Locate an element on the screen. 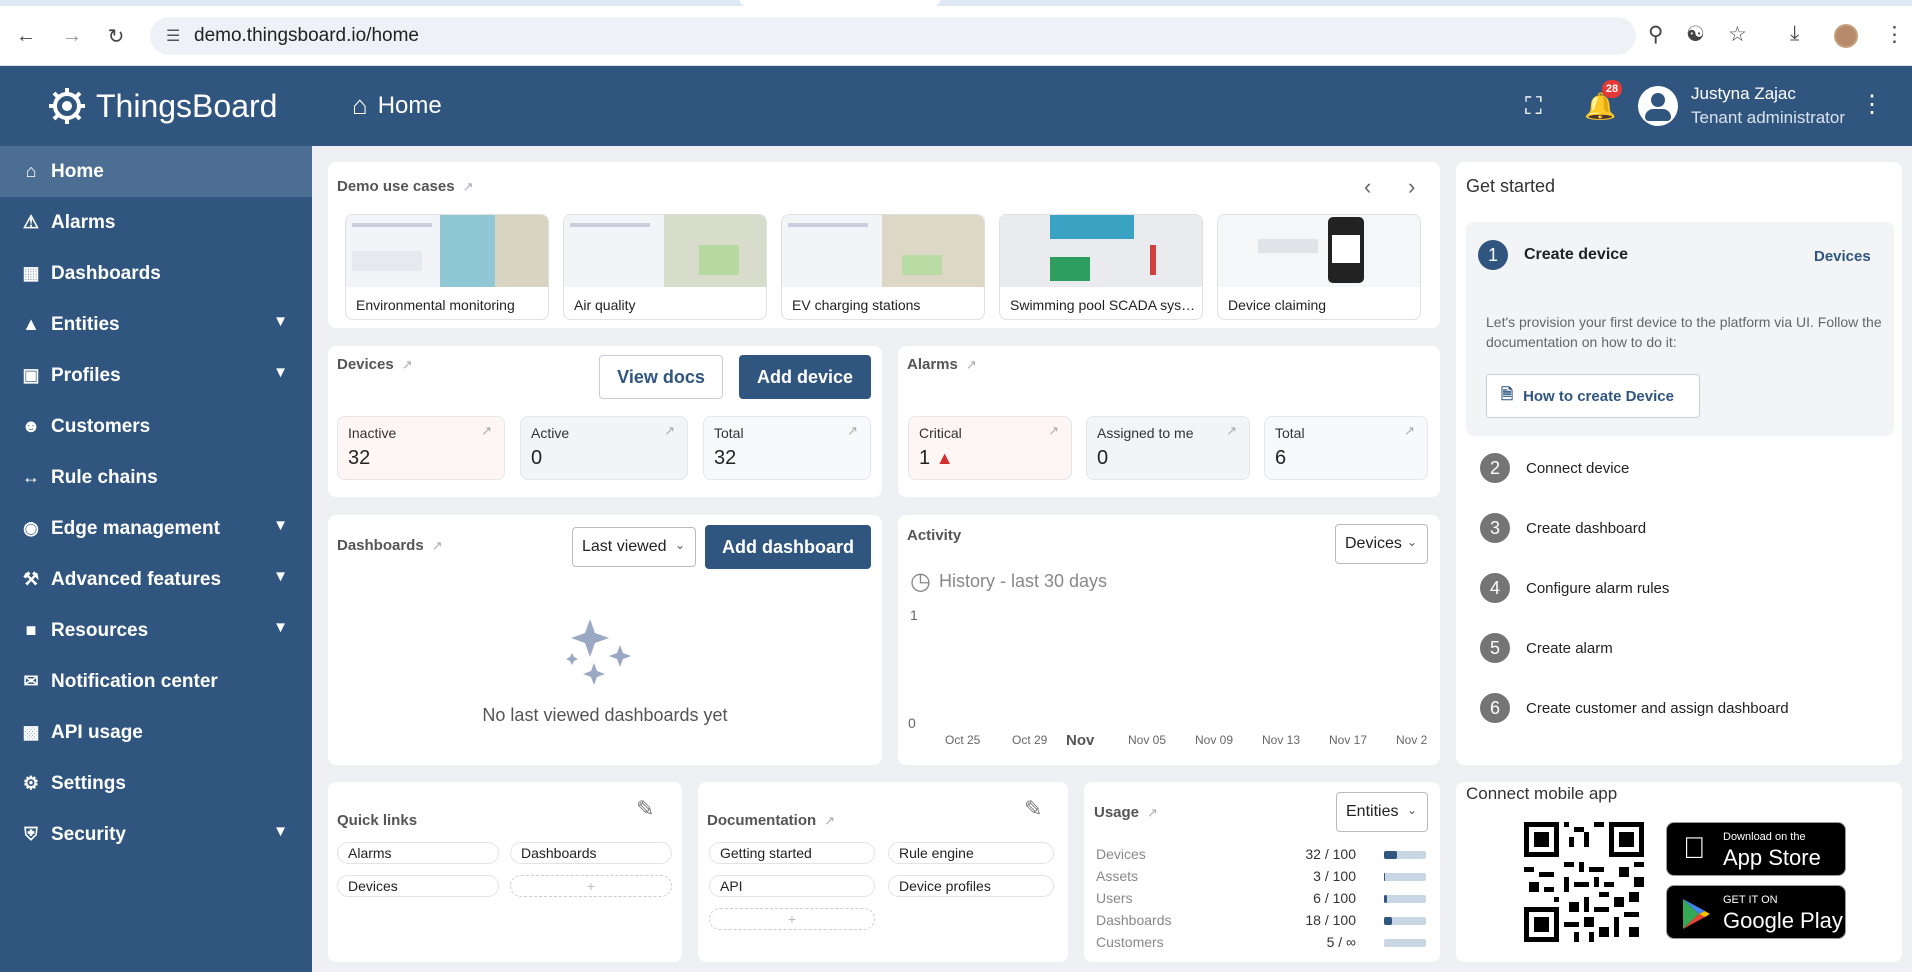 The height and width of the screenshot is (972, 1912). bookmark-star-icon: ☆ is located at coordinates (1737, 34).